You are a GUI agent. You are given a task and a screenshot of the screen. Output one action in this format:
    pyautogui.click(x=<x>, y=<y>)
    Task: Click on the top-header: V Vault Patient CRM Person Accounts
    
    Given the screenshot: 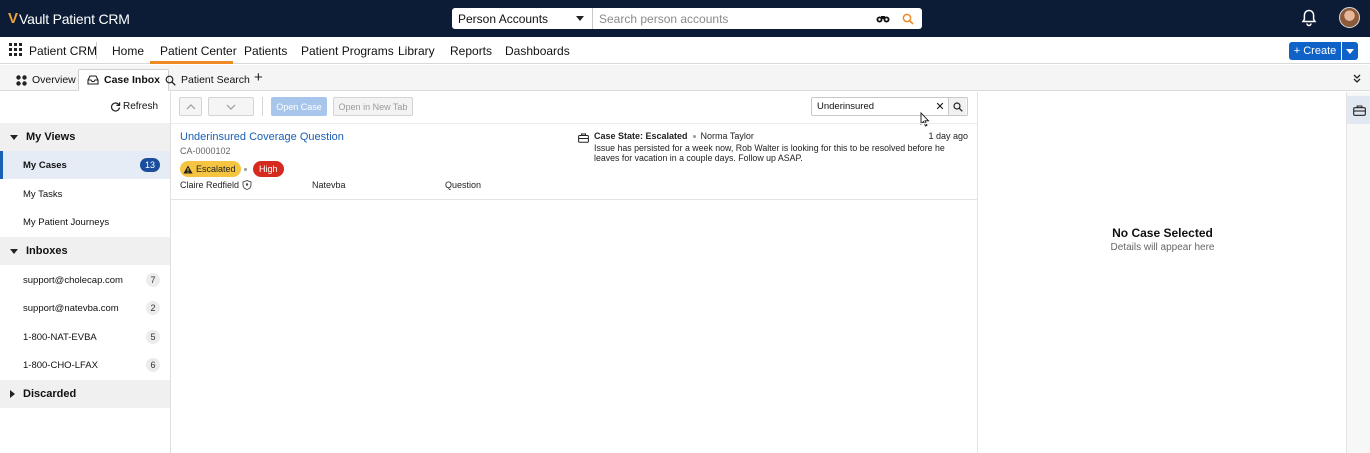 What is the action you would take?
    pyautogui.click(x=685, y=18)
    